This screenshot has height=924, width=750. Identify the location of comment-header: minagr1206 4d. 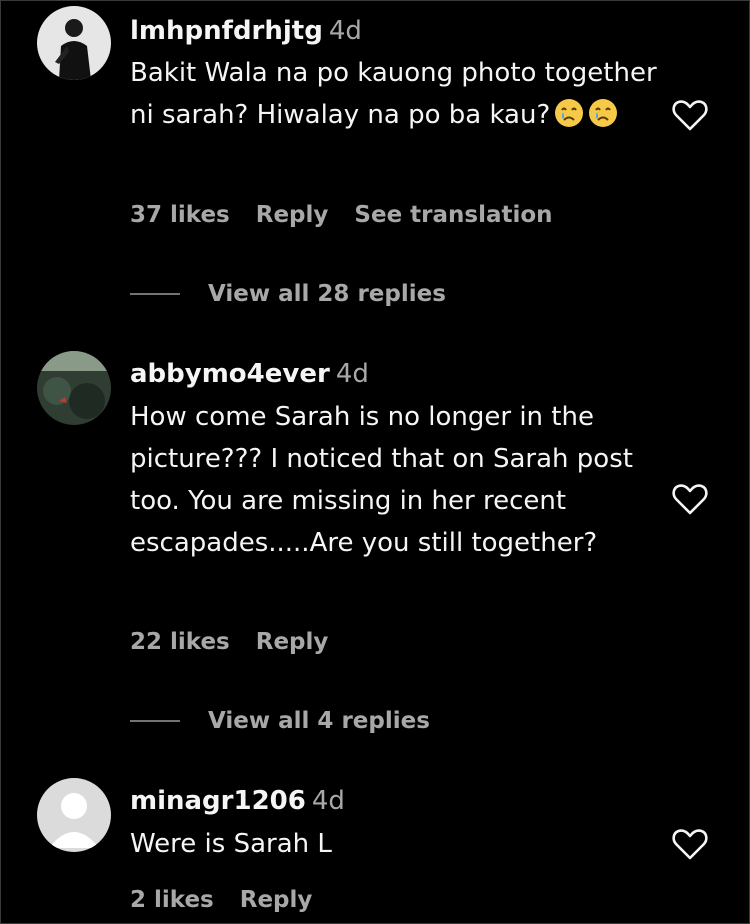
(237, 801).